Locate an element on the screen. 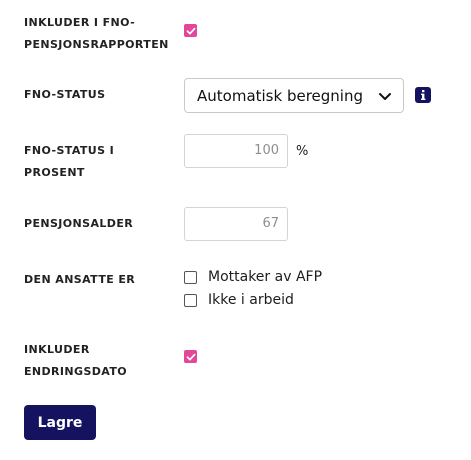  fno-status-selected-value: Automatisk beregning is located at coordinates (280, 95).